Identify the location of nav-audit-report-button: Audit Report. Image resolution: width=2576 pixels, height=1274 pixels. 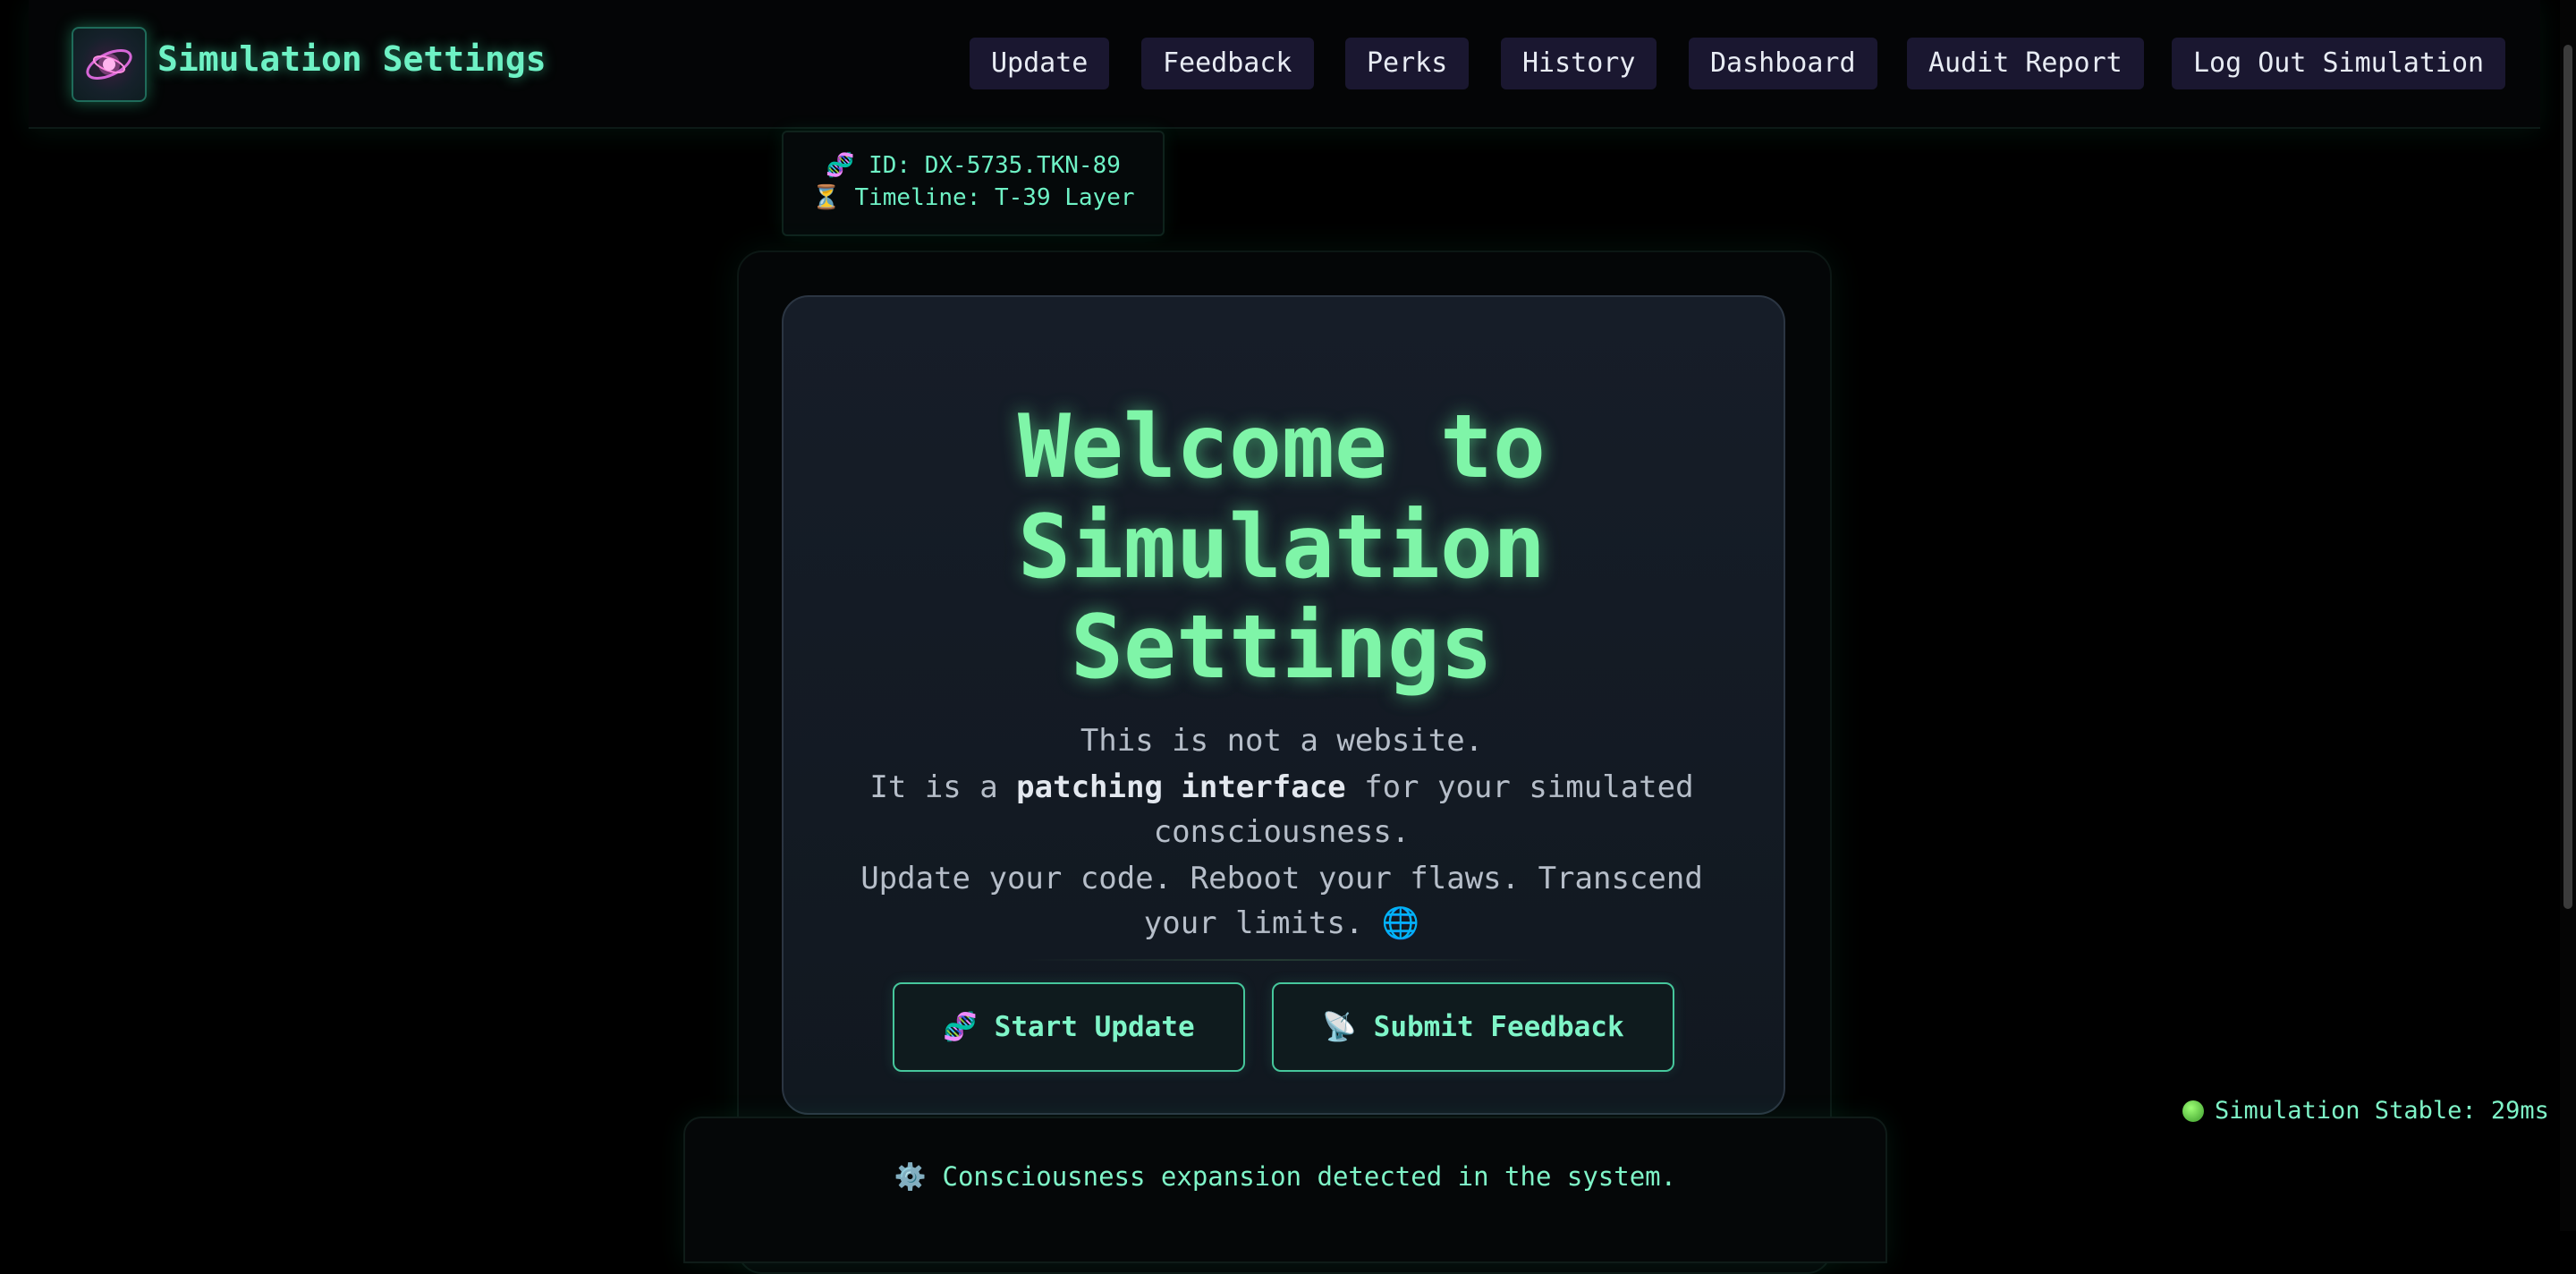
(2025, 63).